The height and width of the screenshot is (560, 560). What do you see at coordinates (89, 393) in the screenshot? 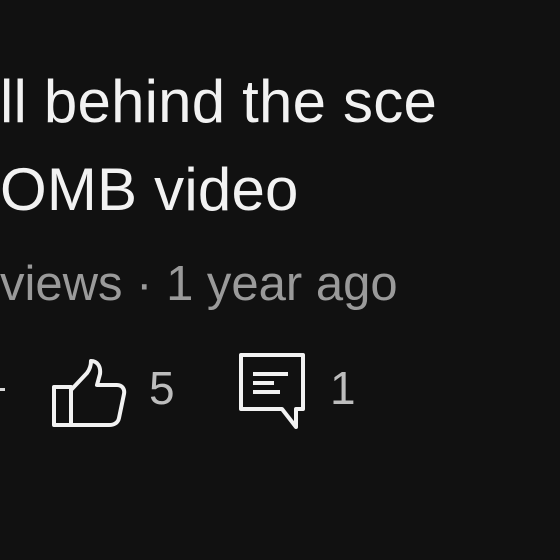
I see `thumbs-up-icon` at bounding box center [89, 393].